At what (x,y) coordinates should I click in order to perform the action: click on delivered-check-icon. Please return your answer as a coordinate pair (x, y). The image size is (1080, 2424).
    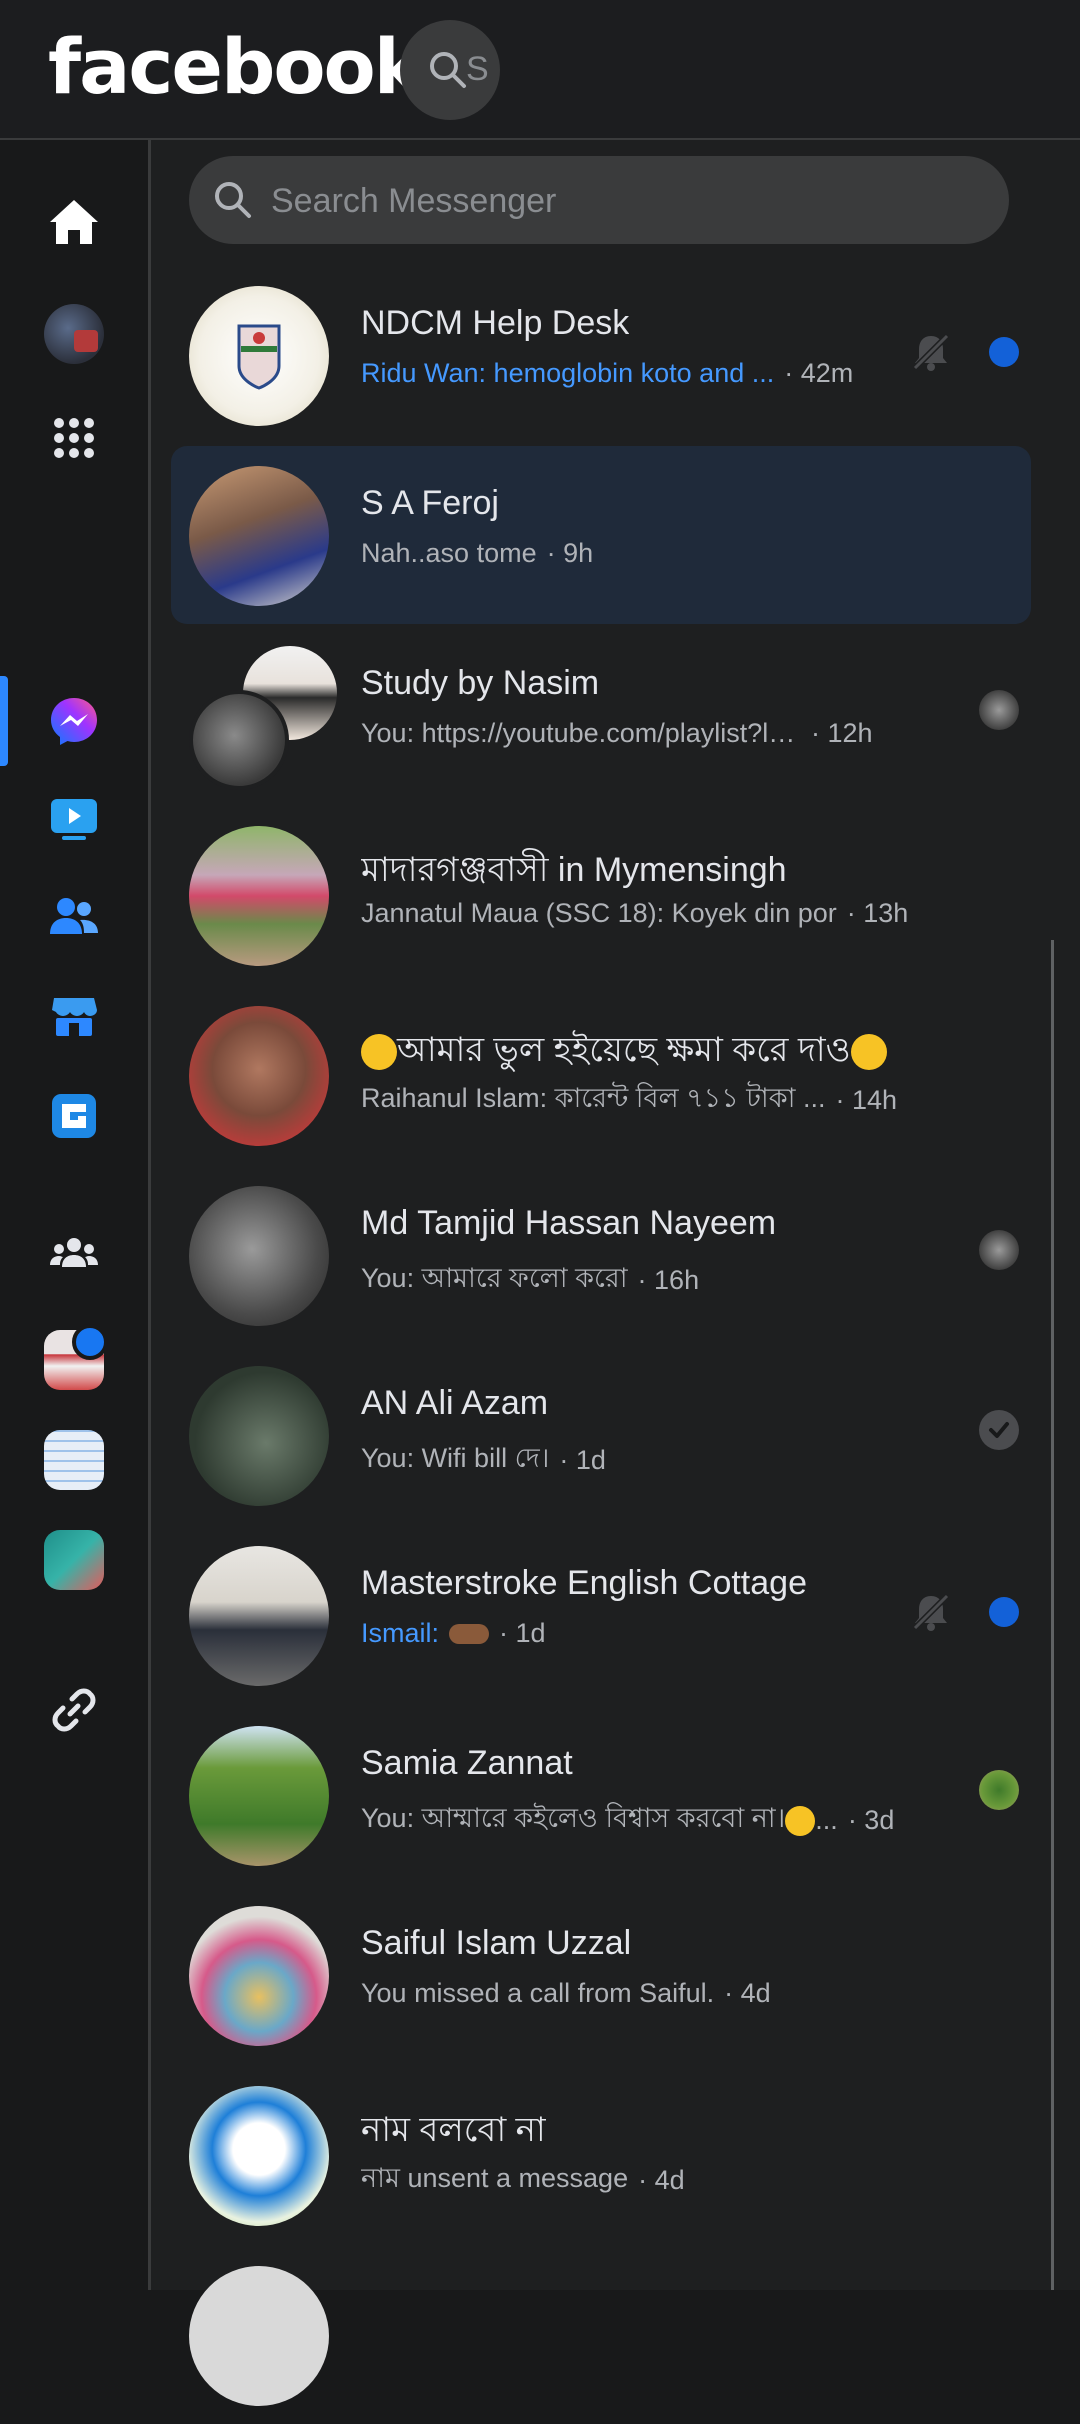
    Looking at the image, I should click on (999, 1430).